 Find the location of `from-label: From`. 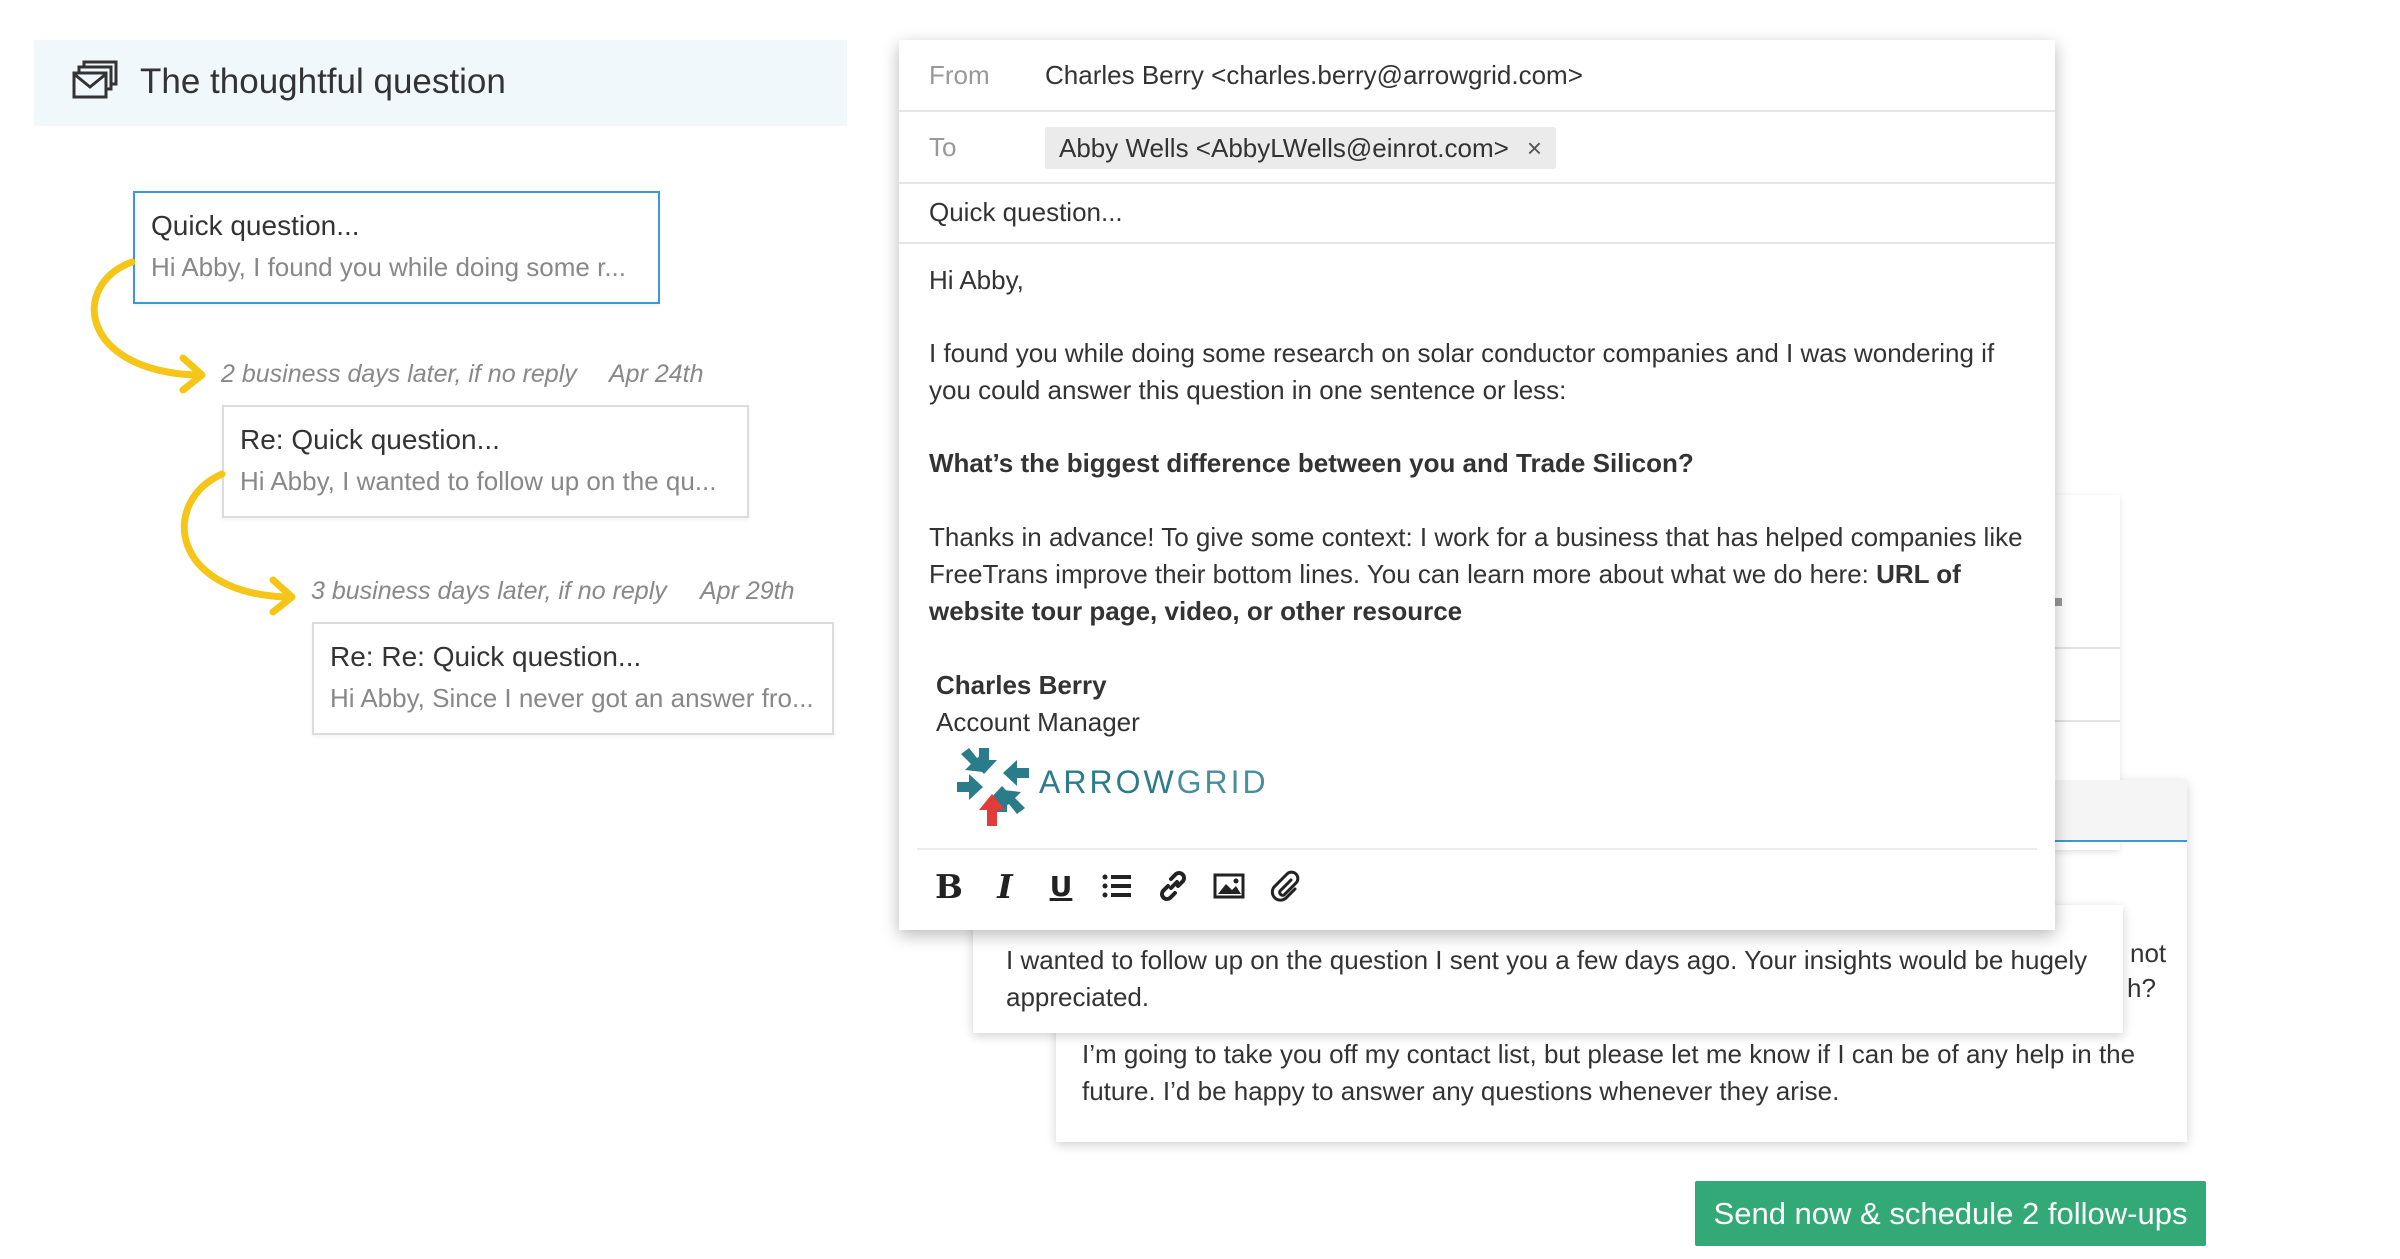

from-label: From is located at coordinates (959, 75).